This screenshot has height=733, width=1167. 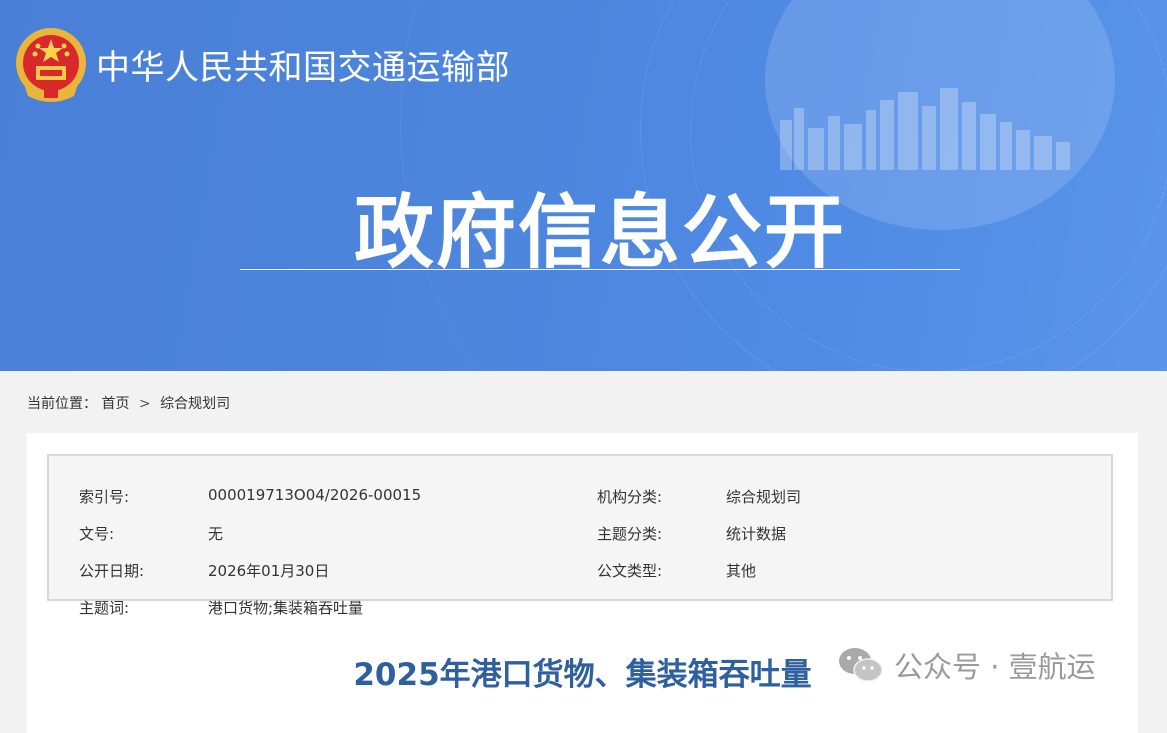 I want to click on index-number-label: 索引号:, so click(x=104, y=497).